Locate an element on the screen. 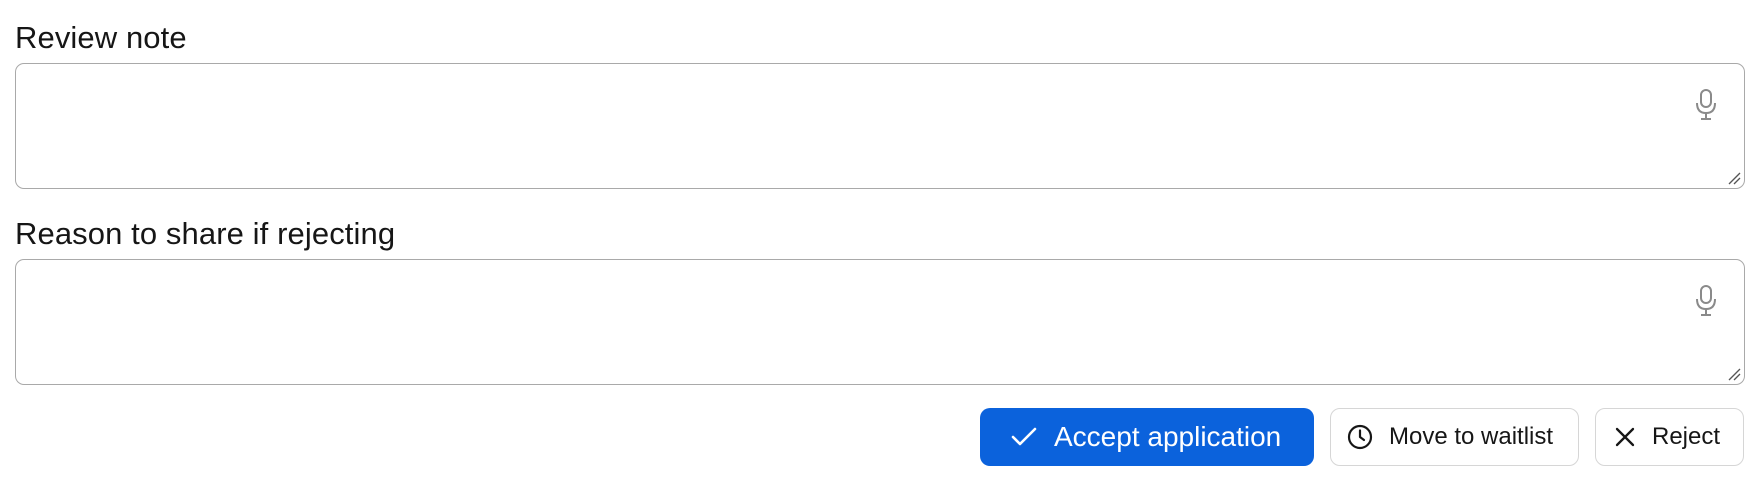  reject-button: Reject is located at coordinates (1669, 437).